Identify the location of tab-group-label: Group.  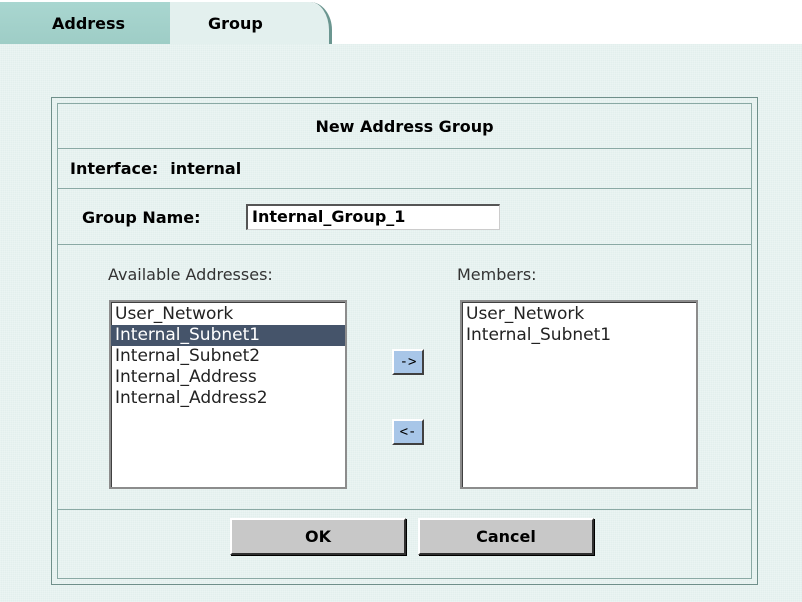
(235, 23).